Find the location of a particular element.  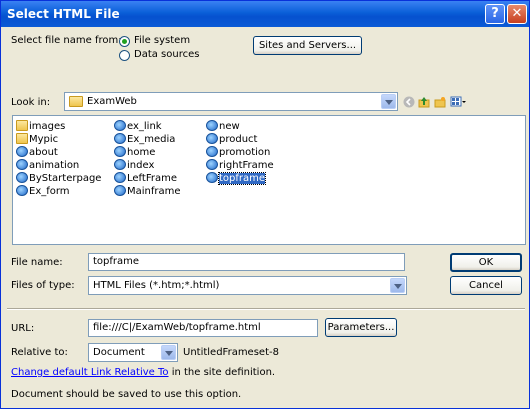

help-button: ? is located at coordinates (495, 14).